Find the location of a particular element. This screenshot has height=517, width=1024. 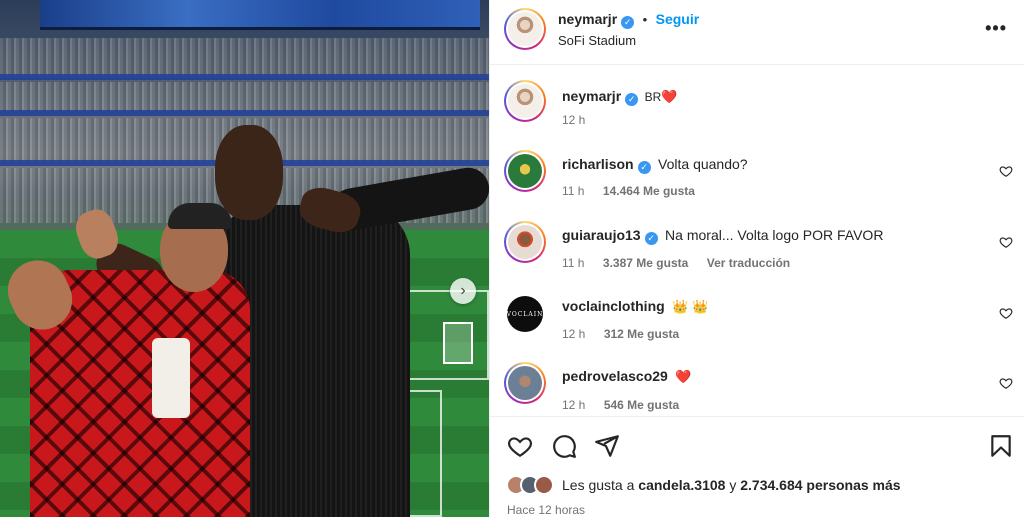

post-header: neymarjr ✓ • Seguir SoFi Stadium ••• is located at coordinates (757, 32).